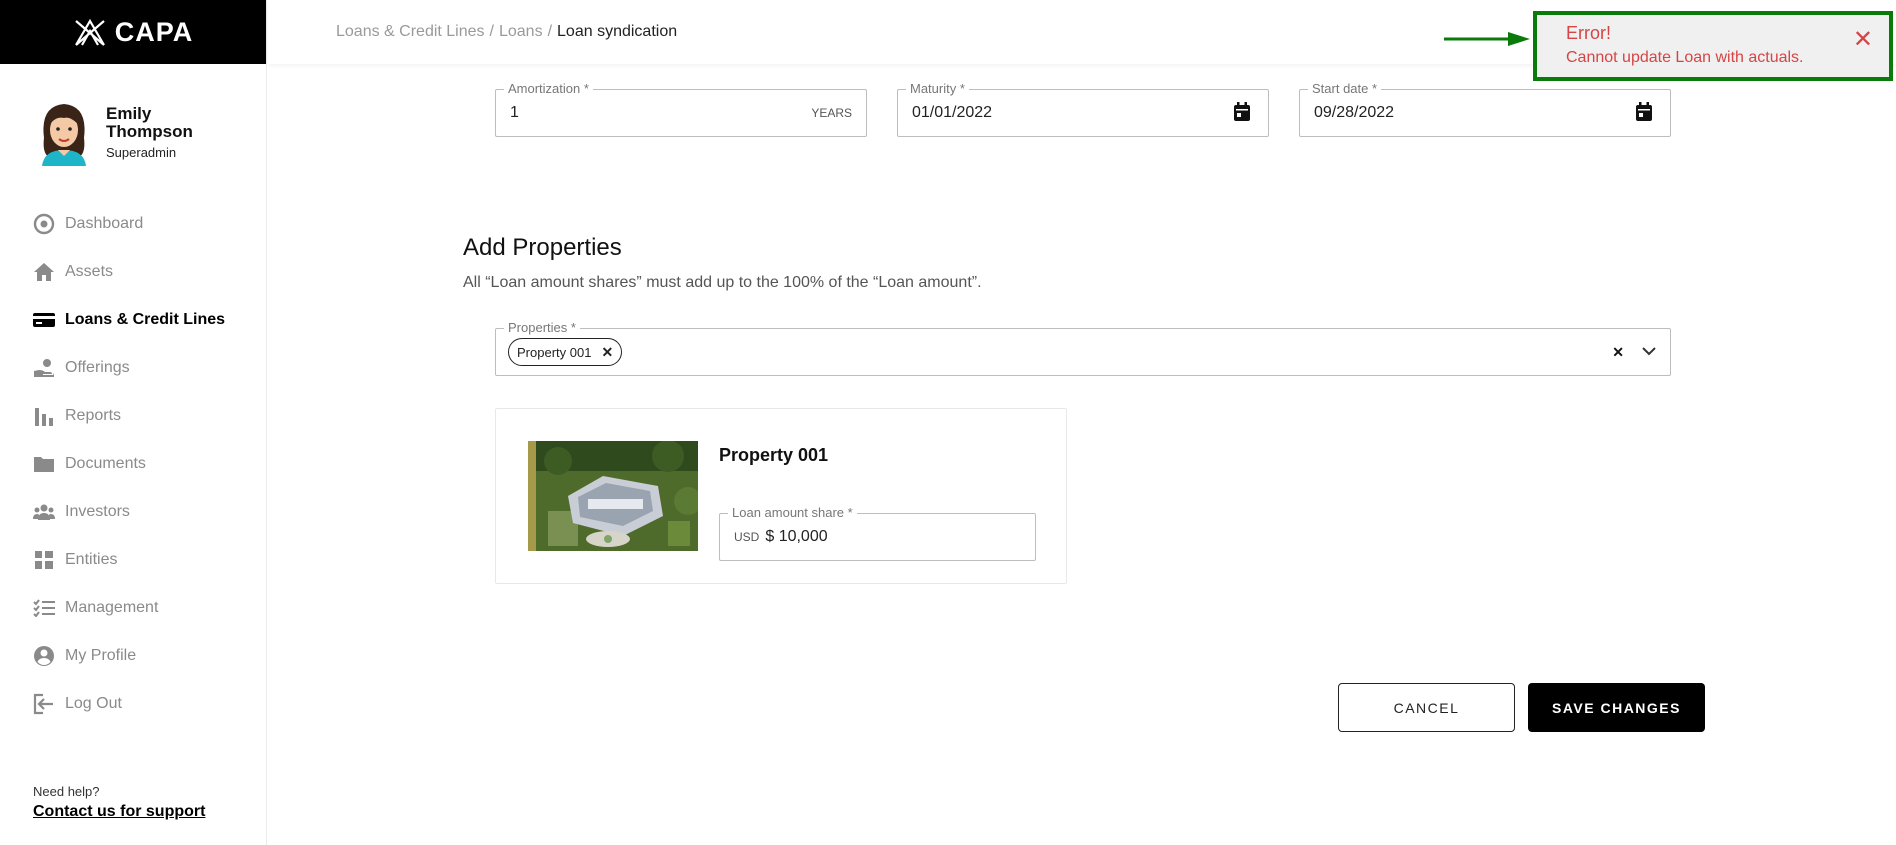 Image resolution: width=1896 pixels, height=845 pixels. Describe the element at coordinates (774, 455) in the screenshot. I see `property-name: Property 001` at that location.